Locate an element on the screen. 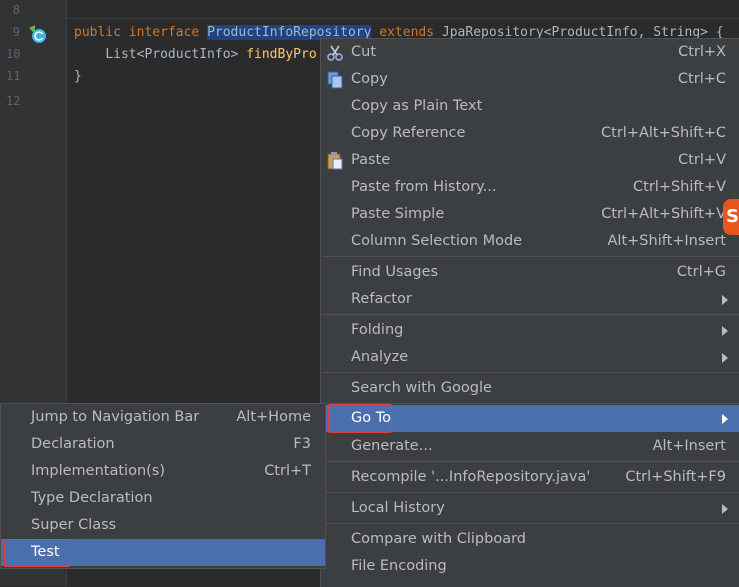 This screenshot has width=739, height=587. menu-item-label: Implementation(s) is located at coordinates (98, 471).